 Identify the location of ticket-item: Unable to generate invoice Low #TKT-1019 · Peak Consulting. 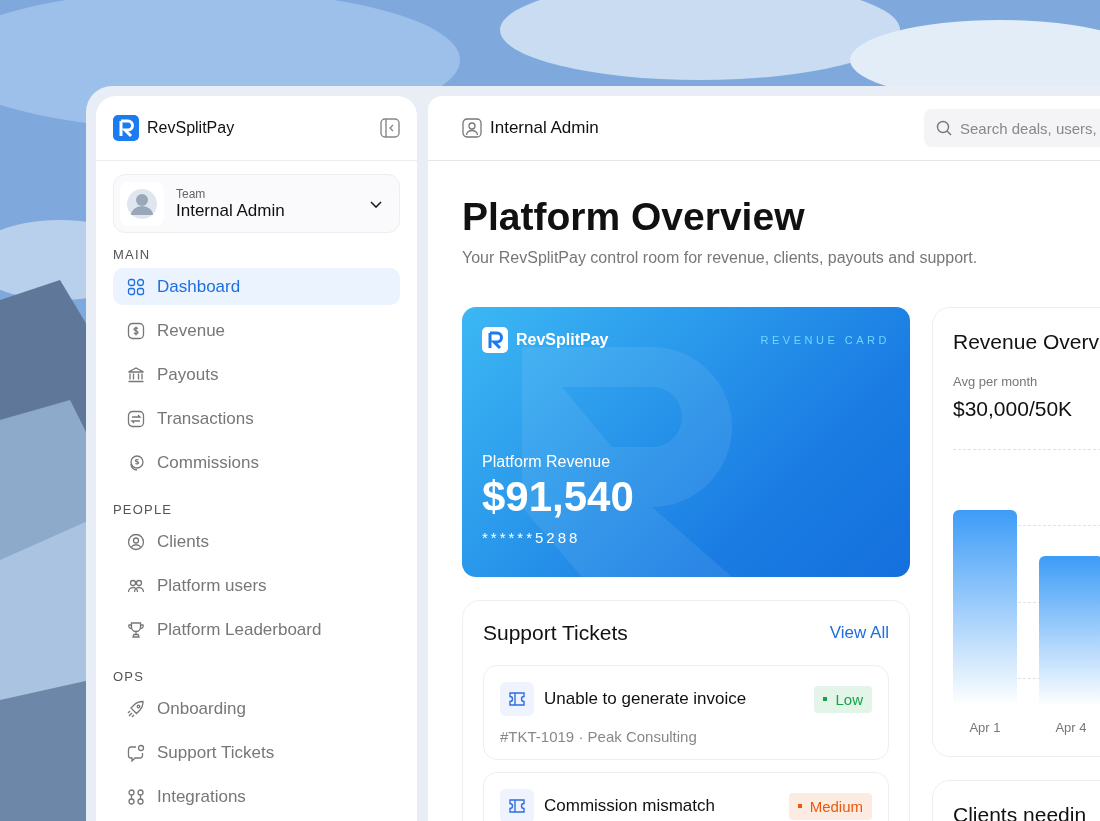
(686, 712).